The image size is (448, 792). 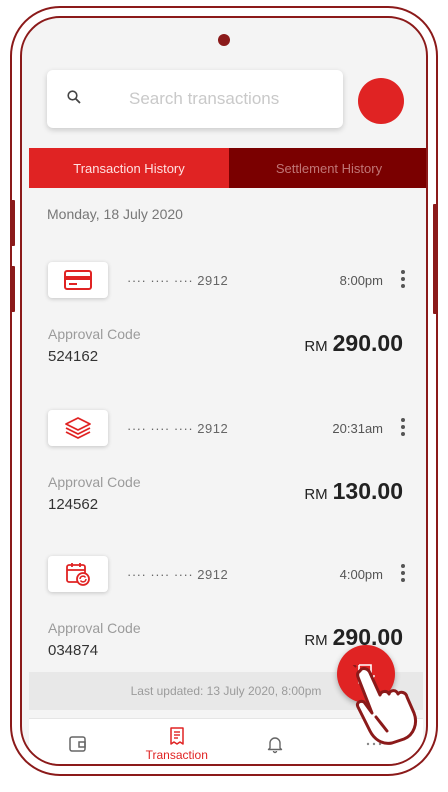 I want to click on search-icon, so click(x=74, y=97).